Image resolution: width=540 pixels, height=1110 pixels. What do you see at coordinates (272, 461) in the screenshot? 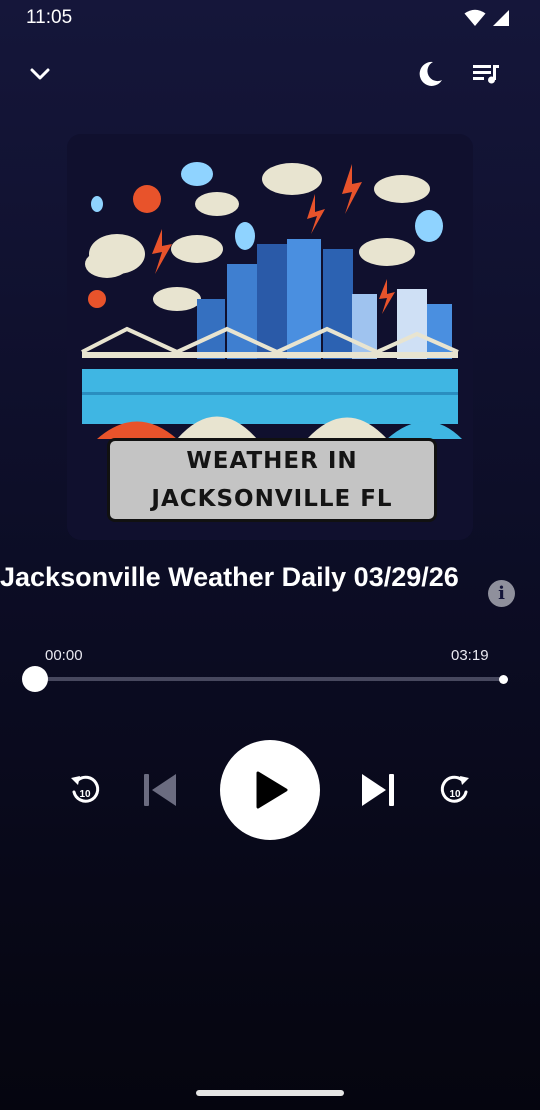
I see `artwork-title-line1: WEATHER IN` at bounding box center [272, 461].